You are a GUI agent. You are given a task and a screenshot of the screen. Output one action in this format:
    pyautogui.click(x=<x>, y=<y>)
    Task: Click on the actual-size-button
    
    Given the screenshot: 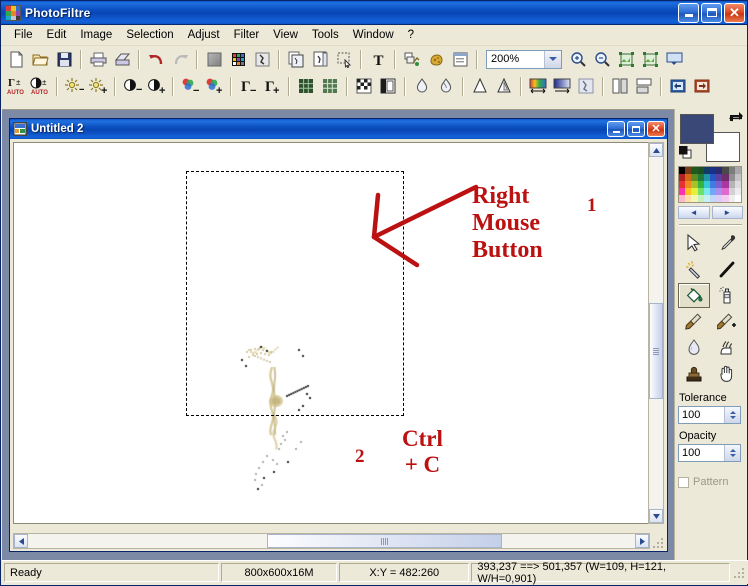 What is the action you would take?
    pyautogui.click(x=650, y=59)
    